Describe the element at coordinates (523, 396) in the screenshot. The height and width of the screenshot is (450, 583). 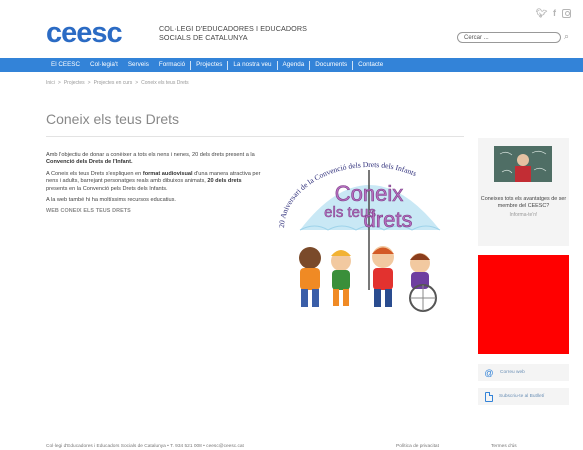
I see `newsletter-link: Subscriu-te al Butlletí` at that location.